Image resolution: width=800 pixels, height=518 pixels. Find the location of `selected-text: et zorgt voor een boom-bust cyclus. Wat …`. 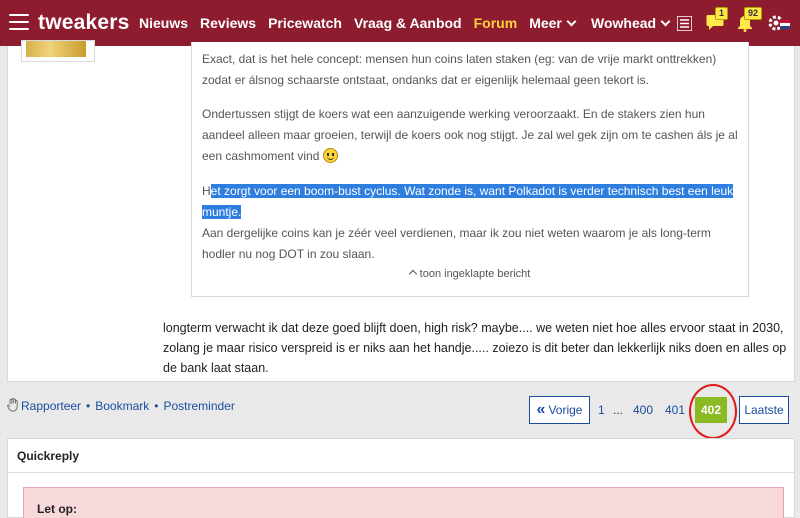

selected-text: et zorgt voor een boom-bust cyclus. Wat … is located at coordinates (468, 201).